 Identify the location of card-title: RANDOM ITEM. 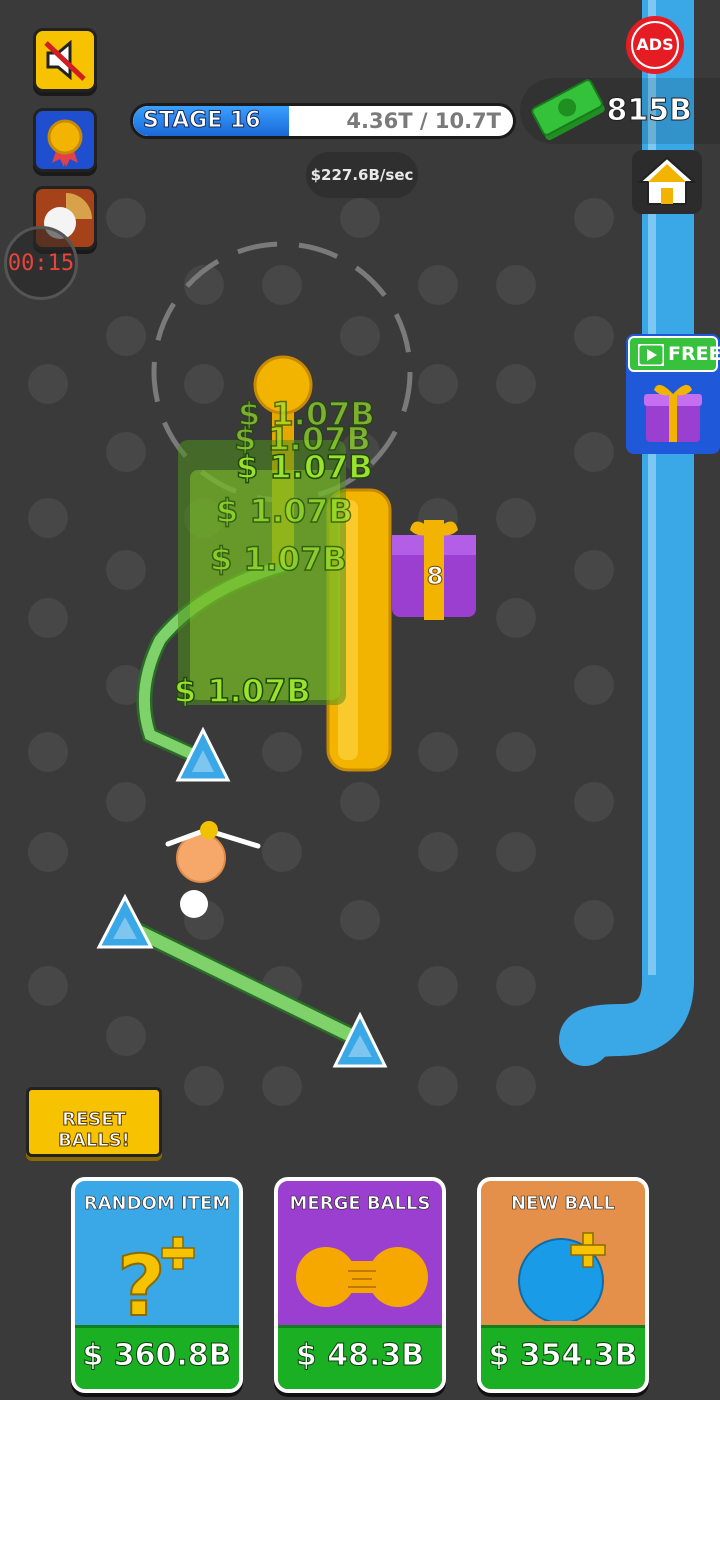
(157, 1204).